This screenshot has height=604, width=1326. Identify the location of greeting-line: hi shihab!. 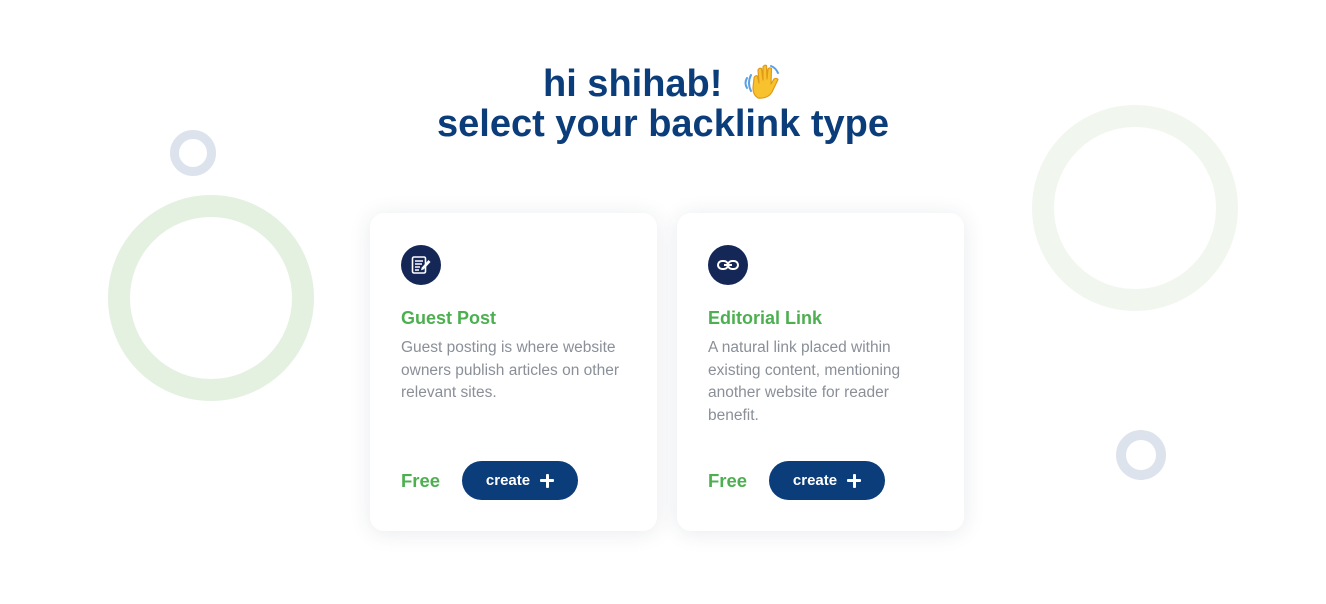
(663, 83).